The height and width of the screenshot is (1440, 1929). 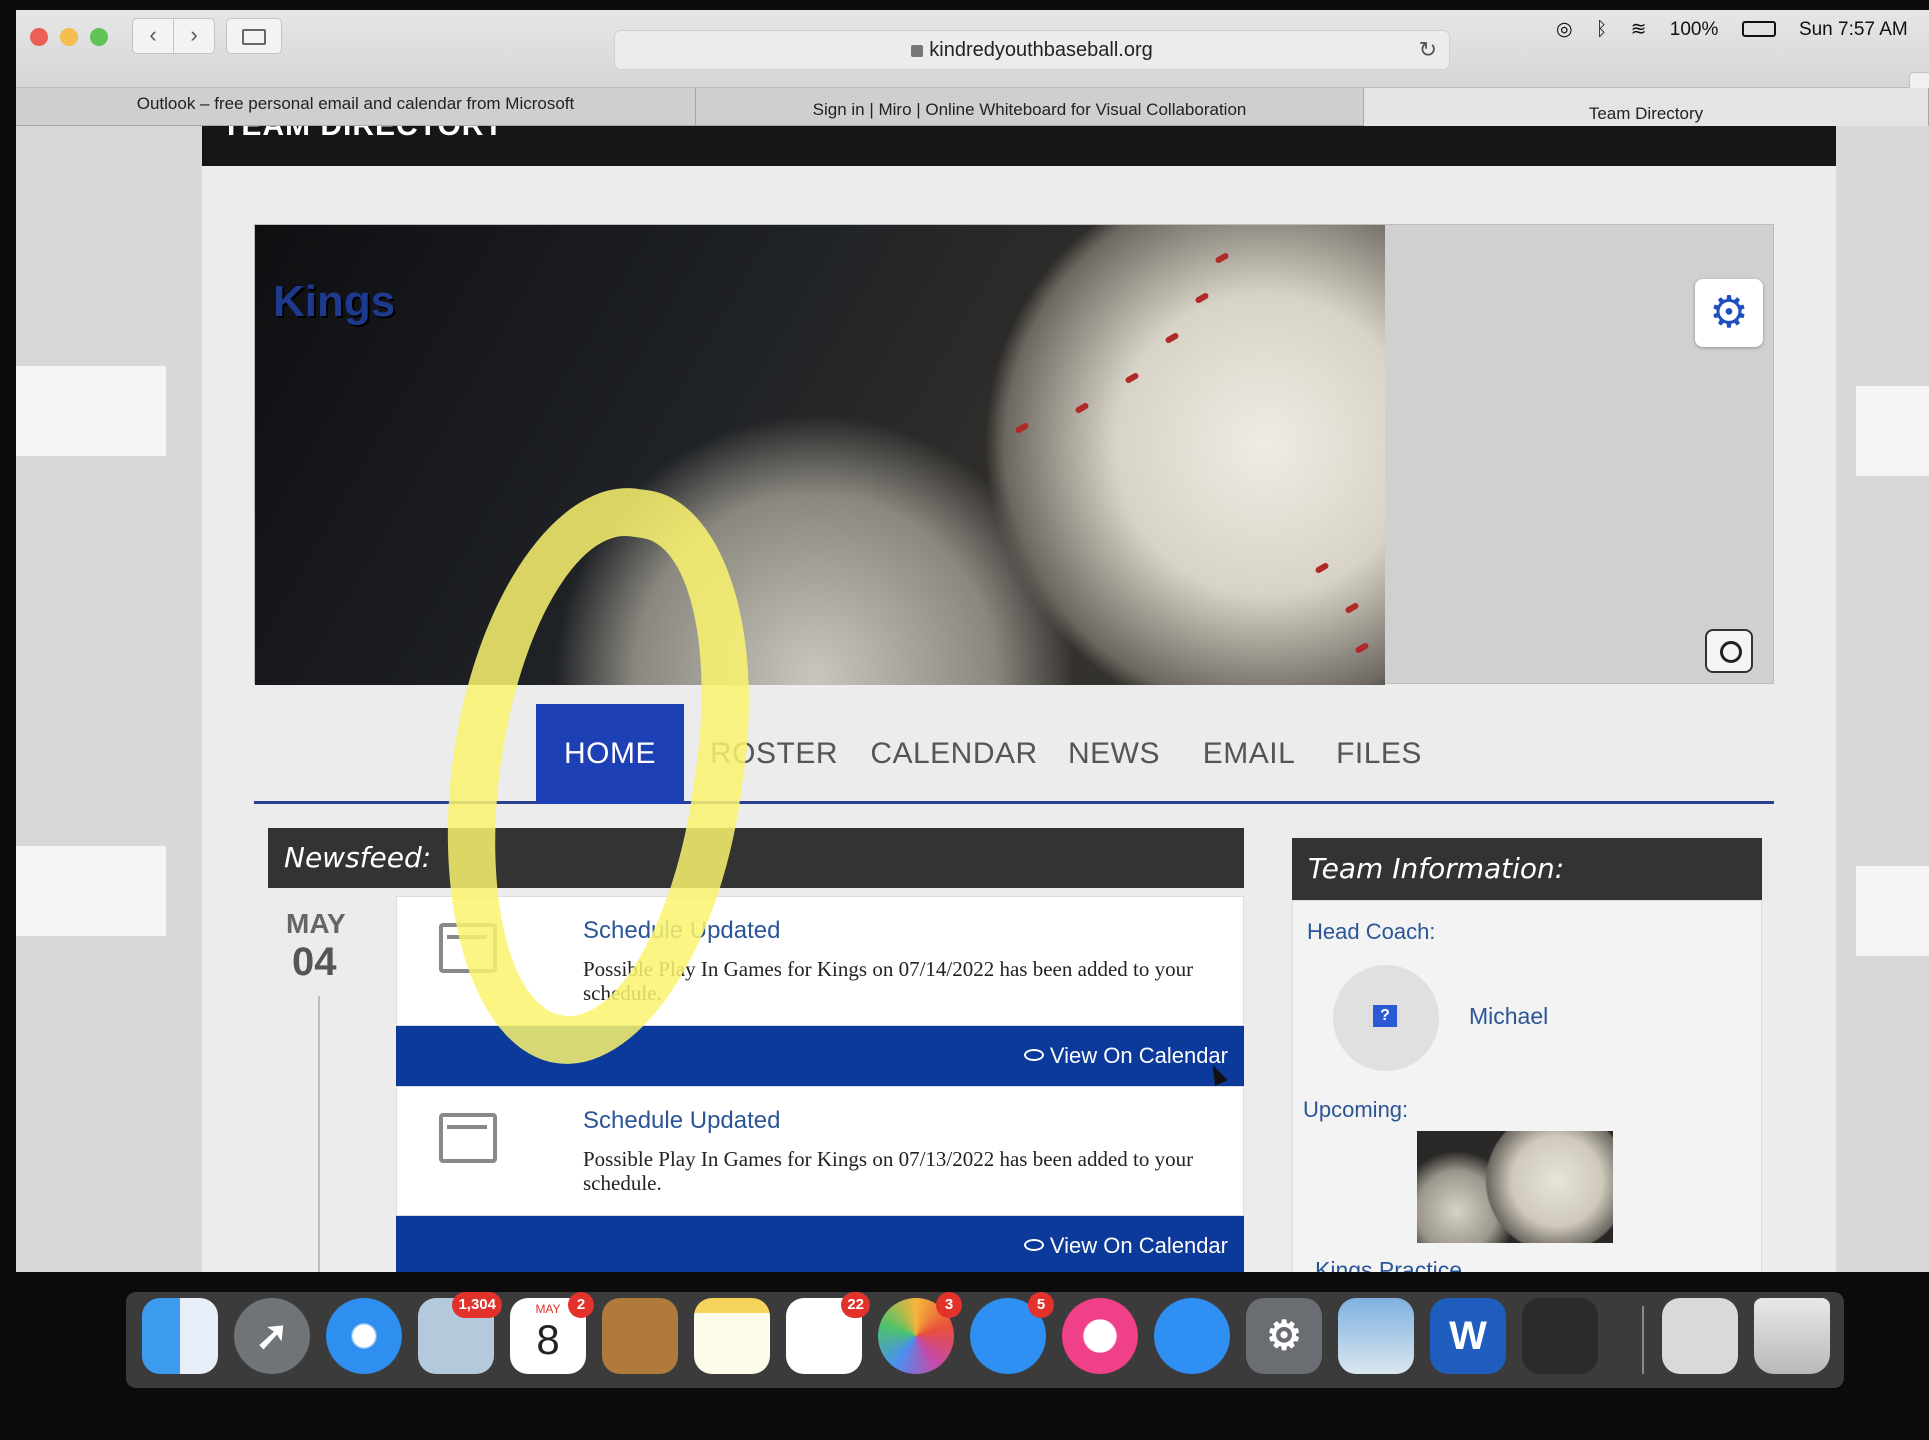 What do you see at coordinates (828, 1333) in the screenshot?
I see `reminders-icon: 22` at bounding box center [828, 1333].